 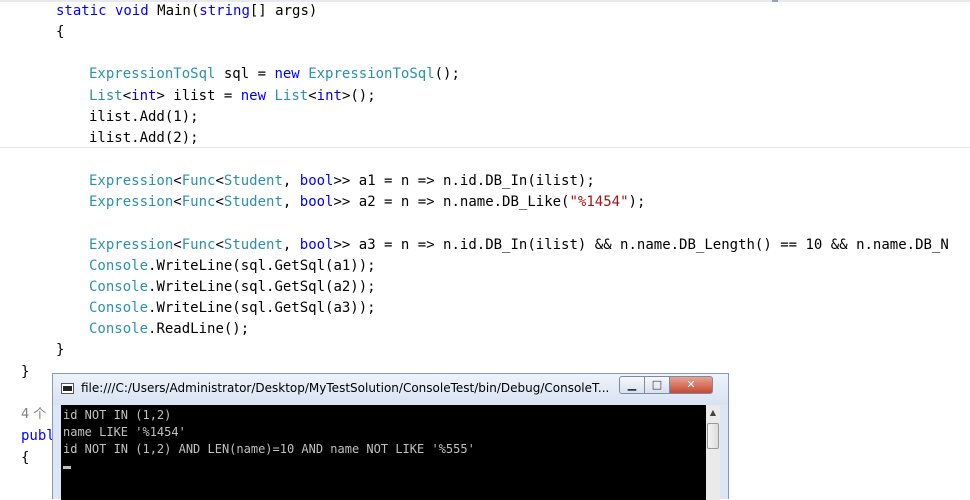 I want to click on code-line-add-1: ilist.Add(1);, so click(x=144, y=117).